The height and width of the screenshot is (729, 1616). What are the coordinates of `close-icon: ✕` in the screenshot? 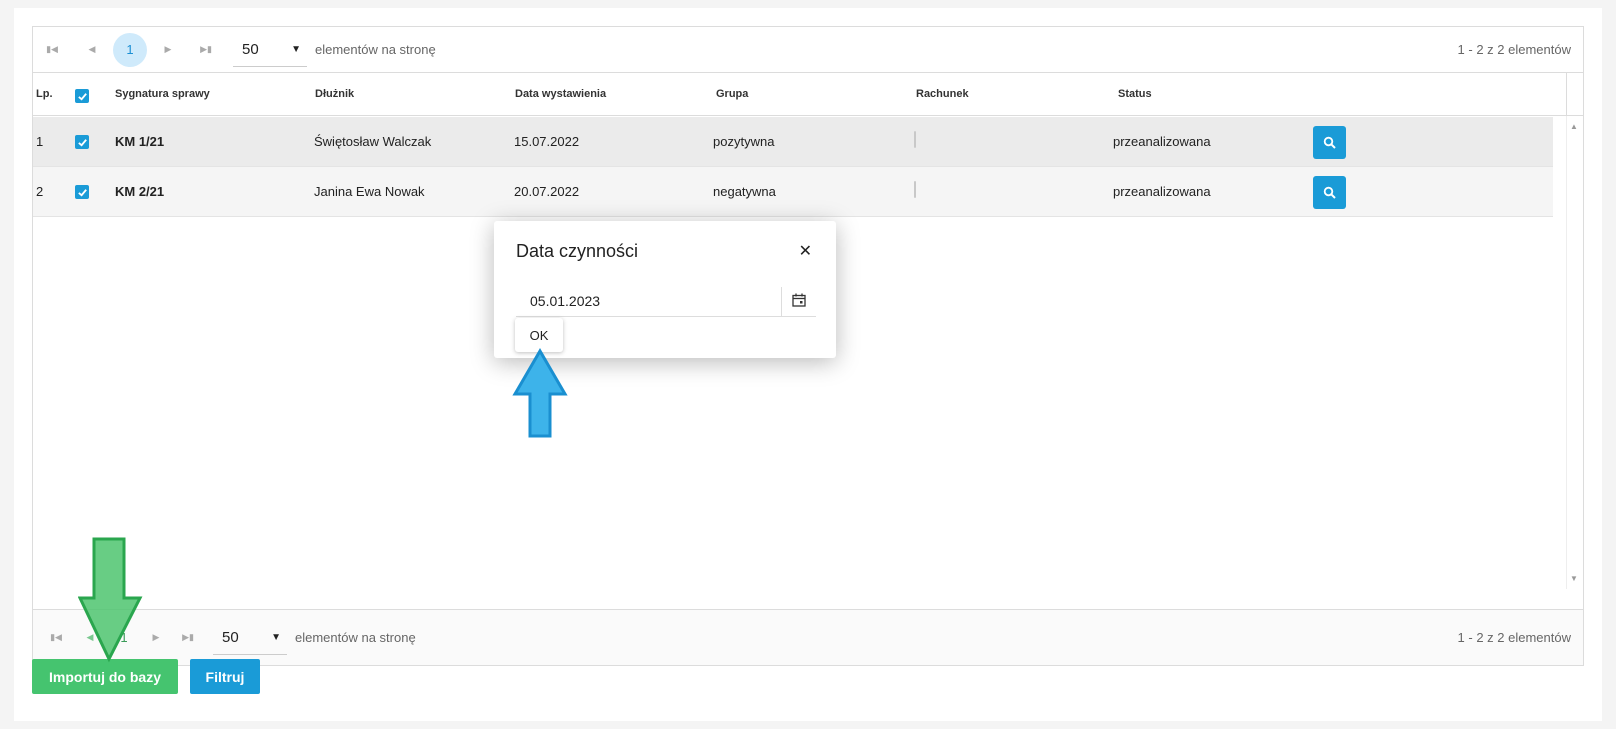 It's located at (805, 251).